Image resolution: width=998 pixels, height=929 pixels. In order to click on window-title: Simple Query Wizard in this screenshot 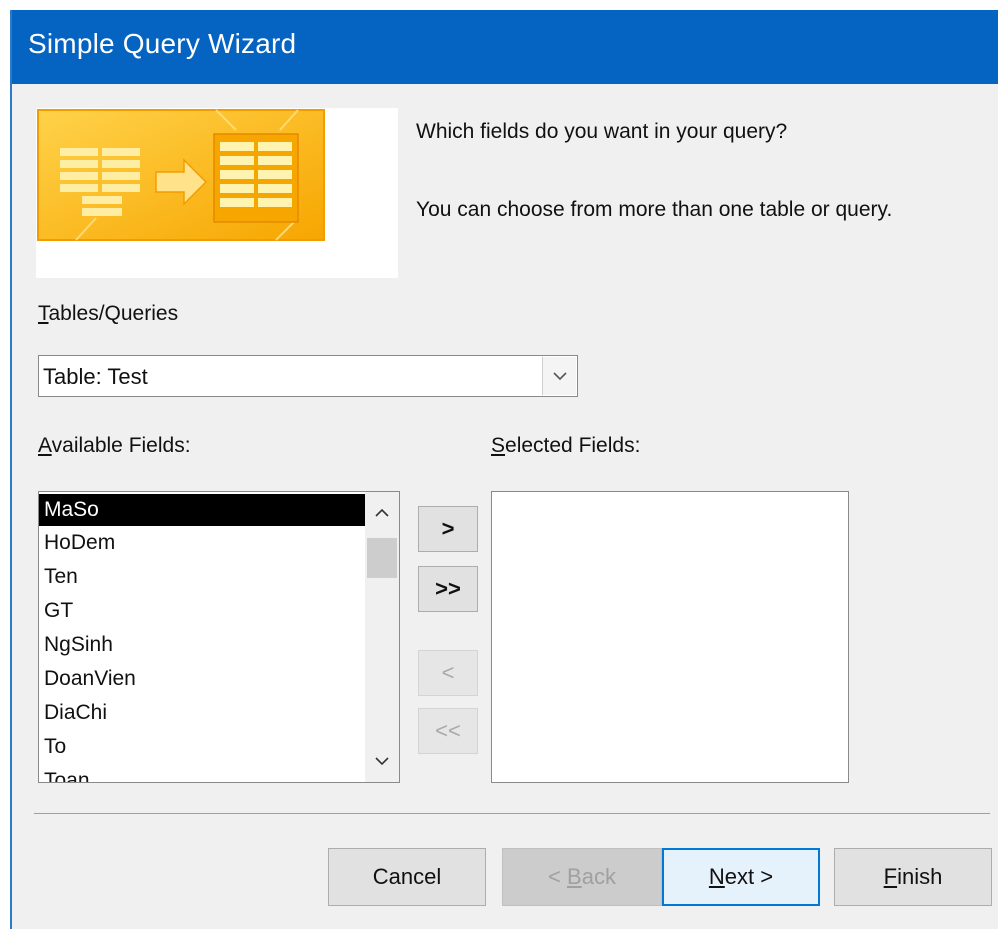, I will do `click(162, 43)`.